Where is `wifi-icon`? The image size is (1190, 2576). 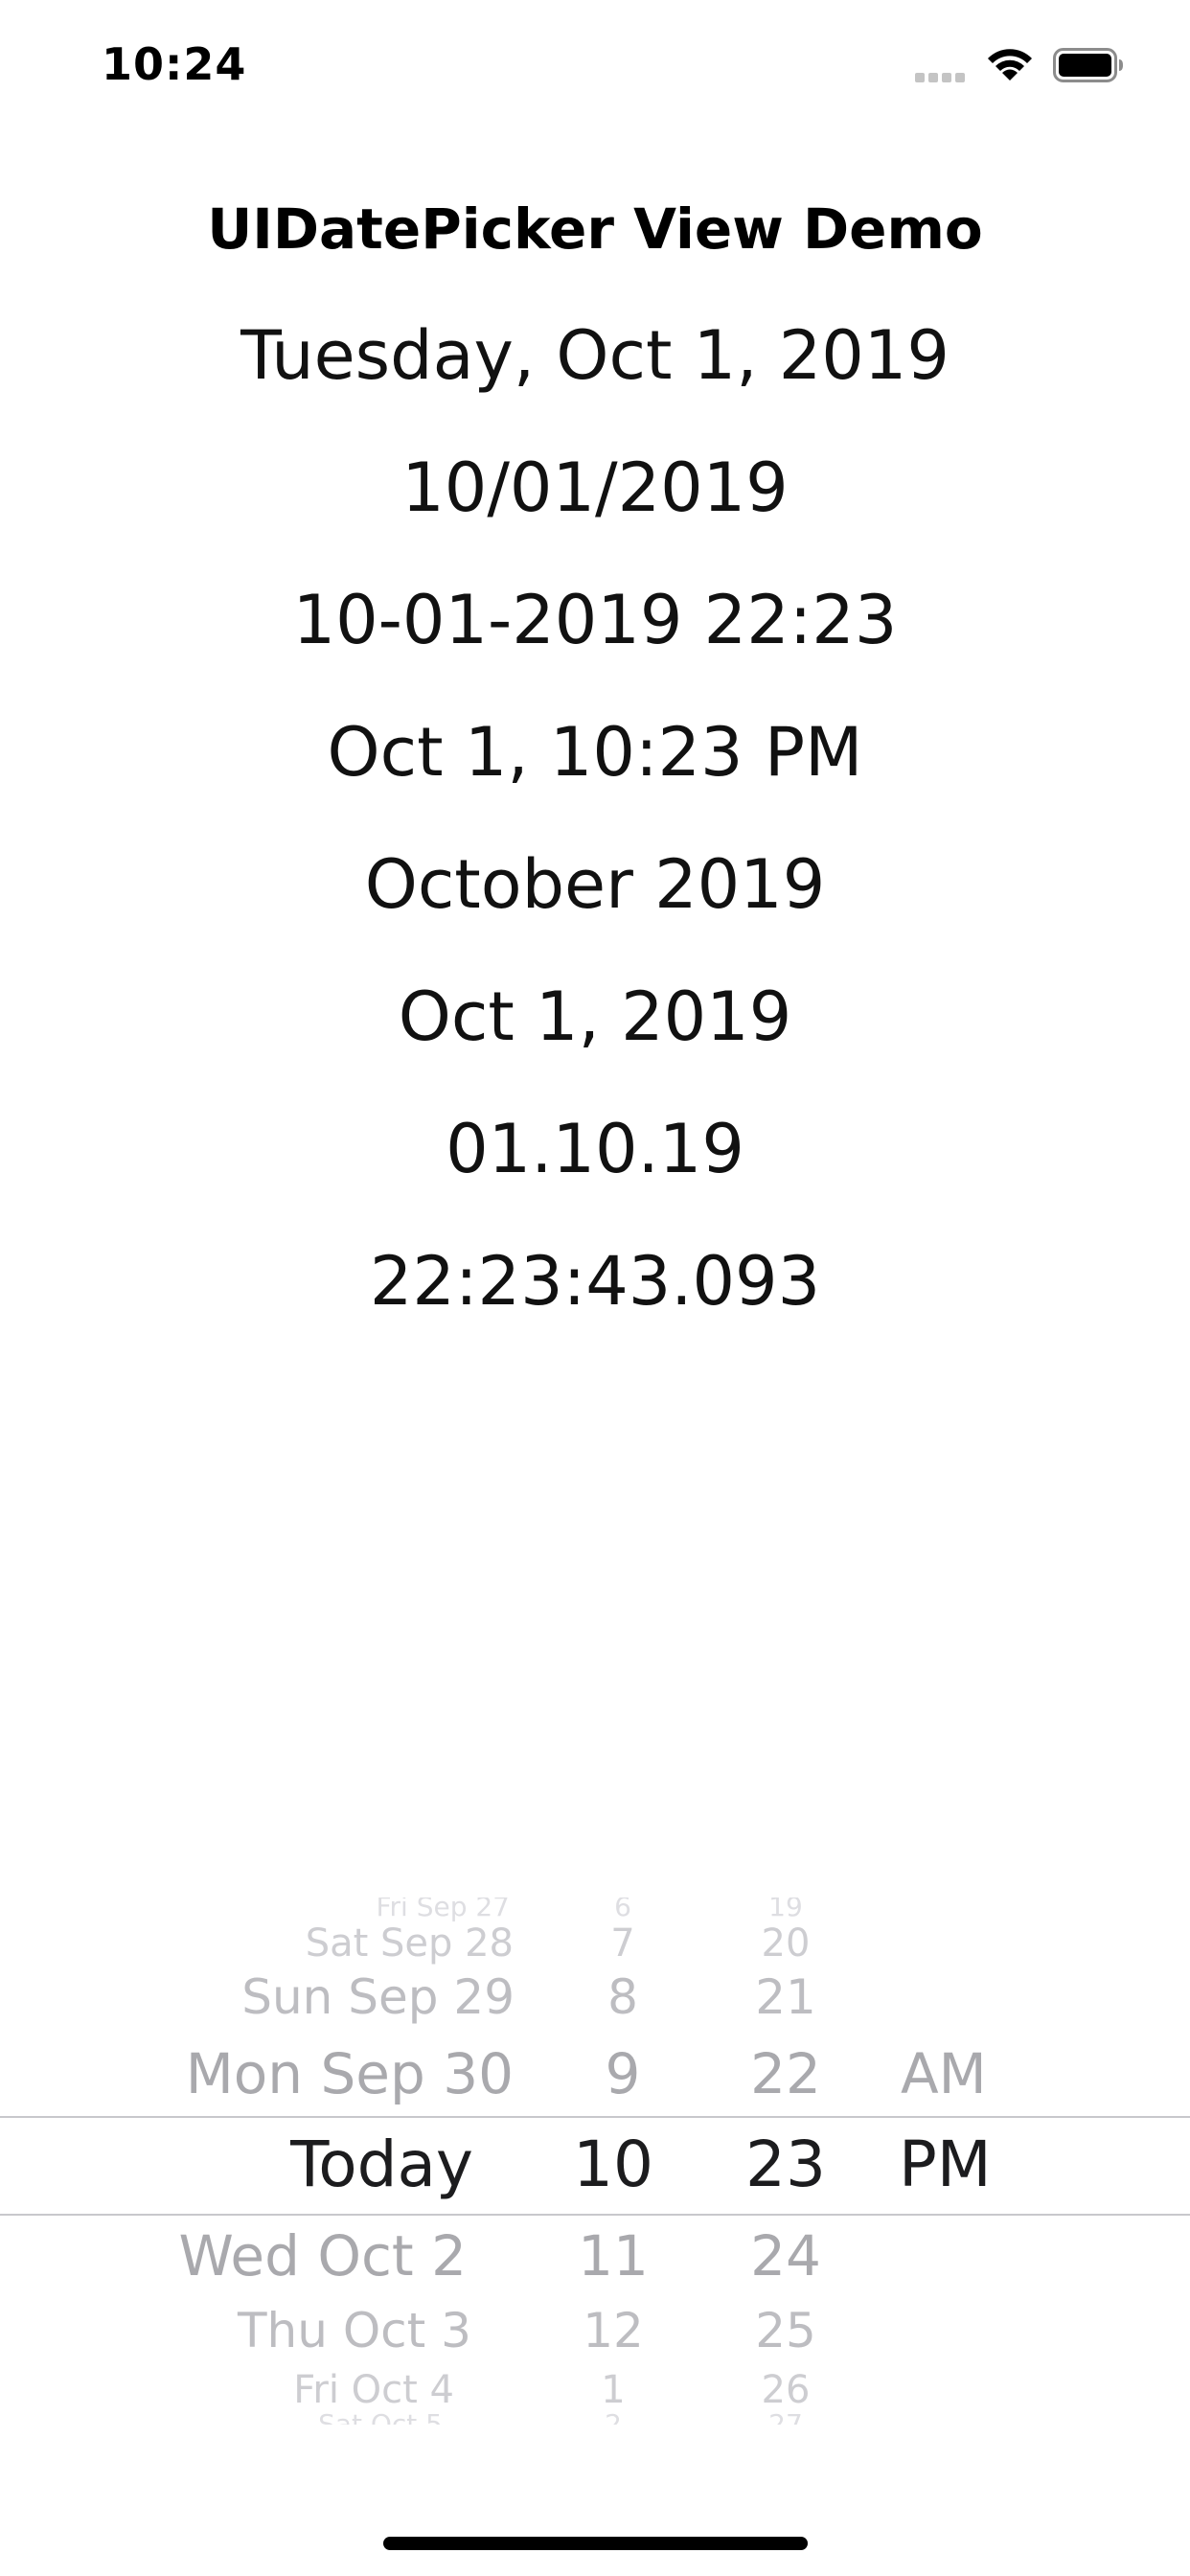 wifi-icon is located at coordinates (1010, 64).